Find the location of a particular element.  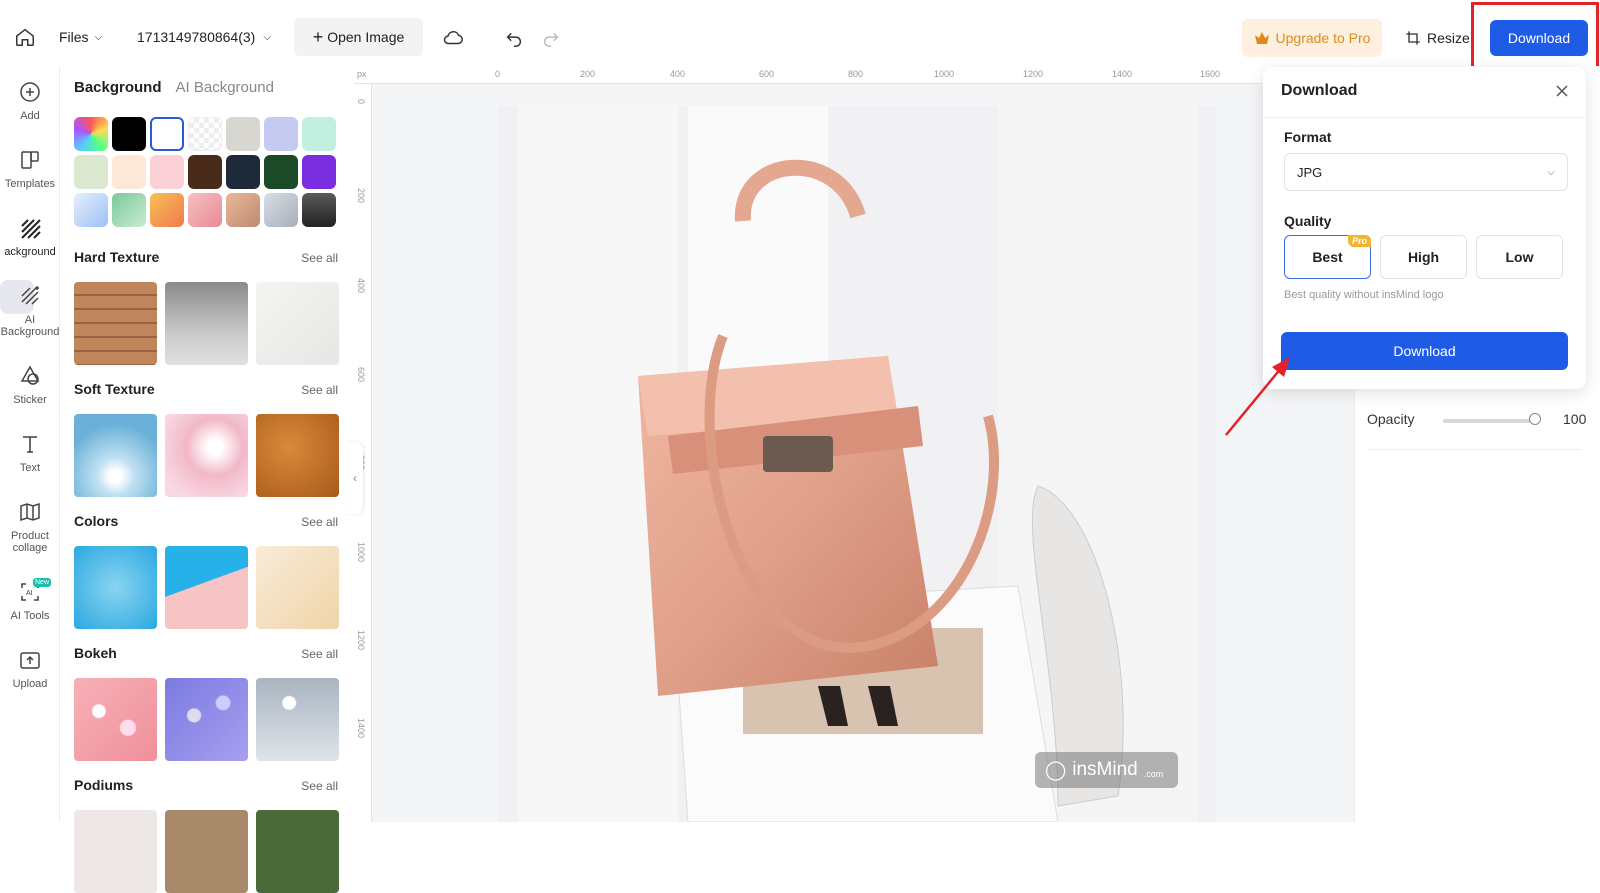

filename-dropdown: 1713149780864(3) ⌵ is located at coordinates (204, 37).